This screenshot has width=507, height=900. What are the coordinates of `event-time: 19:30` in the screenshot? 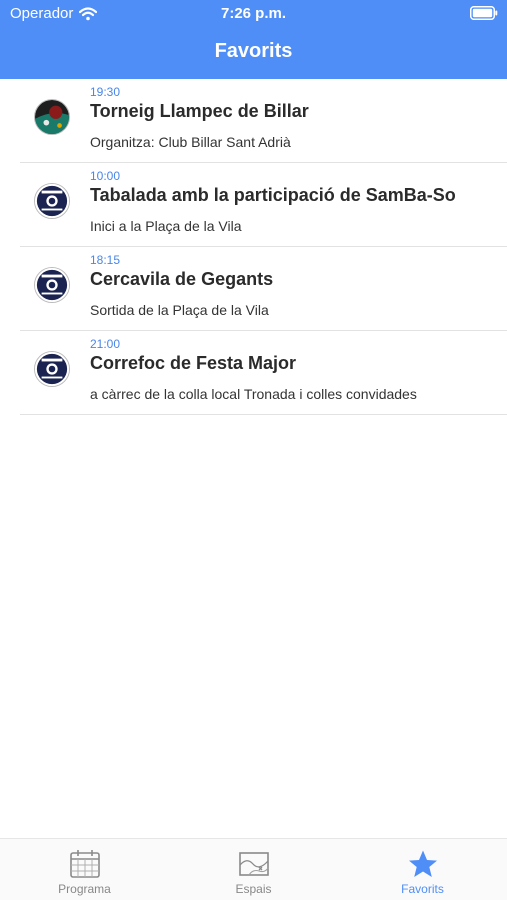 It's located at (105, 92).